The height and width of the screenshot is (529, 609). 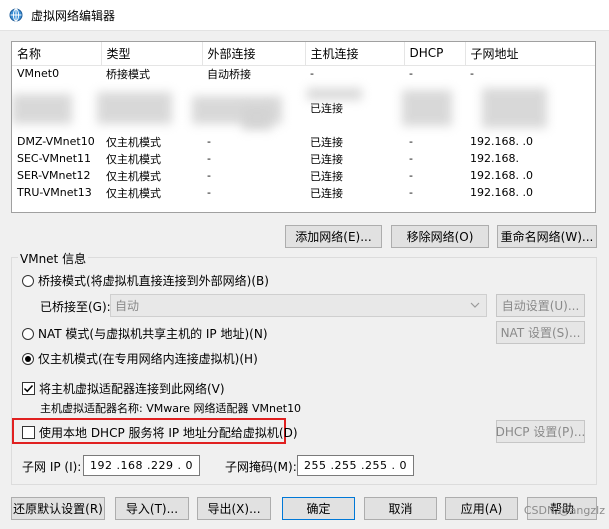 What do you see at coordinates (494, 158) in the screenshot?
I see `cell-subnet: 192.168.` at bounding box center [494, 158].